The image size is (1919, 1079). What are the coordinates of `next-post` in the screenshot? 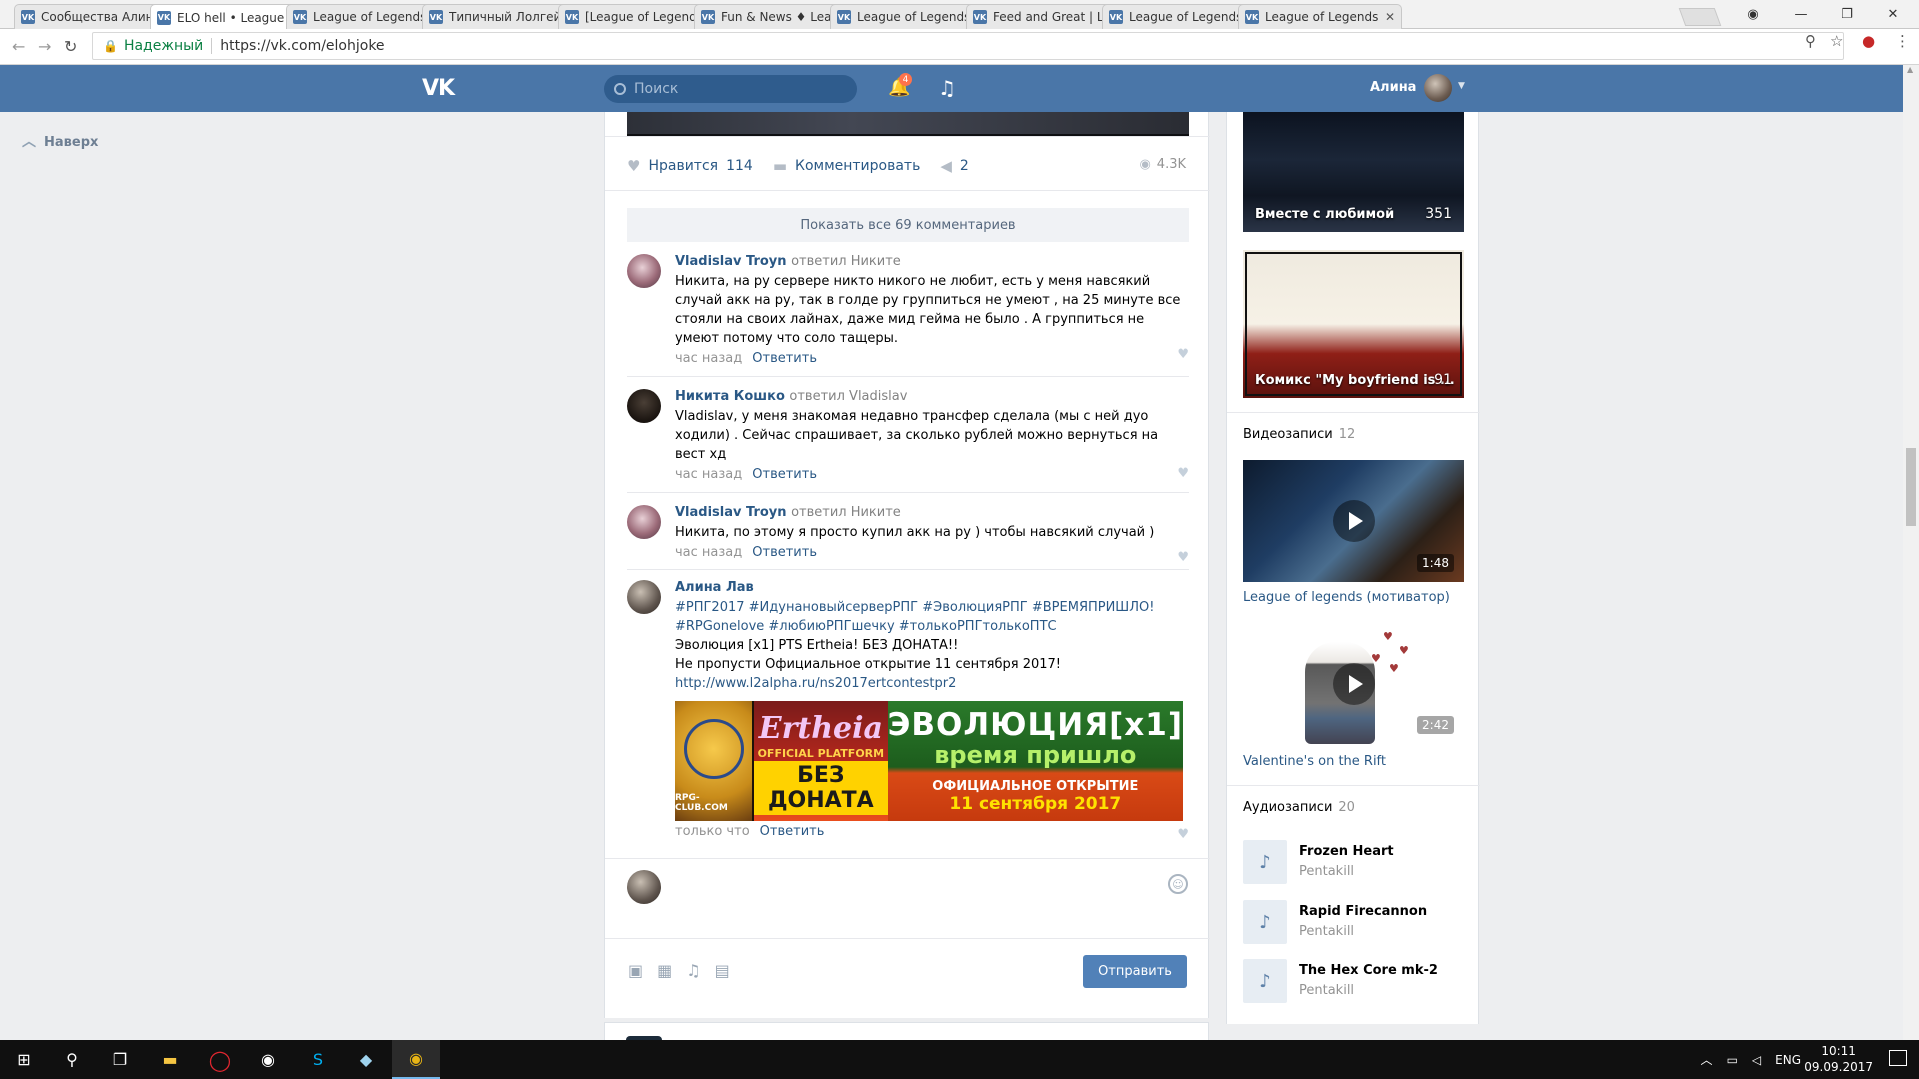 It's located at (906, 1031).